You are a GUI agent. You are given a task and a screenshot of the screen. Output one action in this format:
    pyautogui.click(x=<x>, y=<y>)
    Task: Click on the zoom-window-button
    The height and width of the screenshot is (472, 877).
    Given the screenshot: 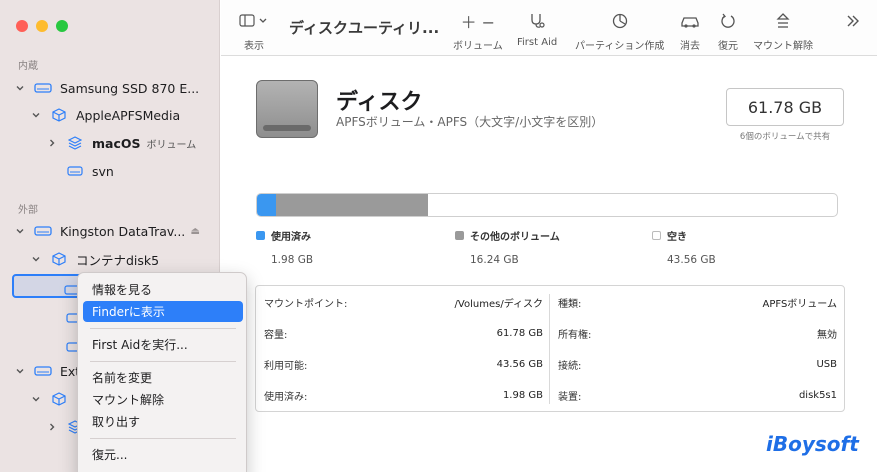 What is the action you would take?
    pyautogui.click(x=62, y=26)
    